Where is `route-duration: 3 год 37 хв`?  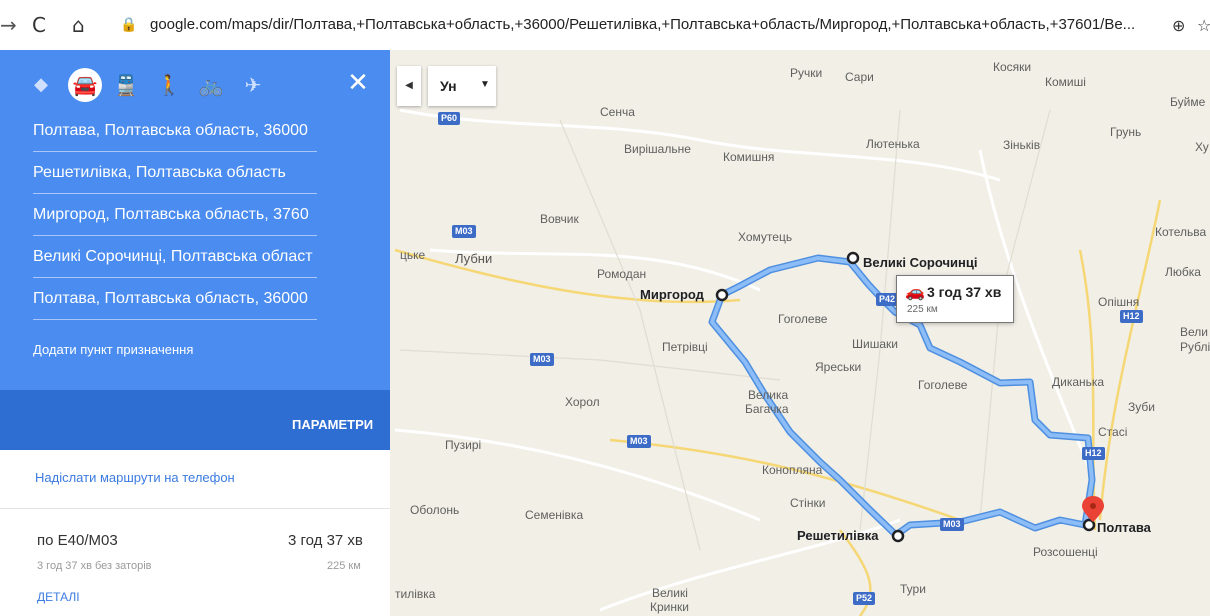 route-duration: 3 год 37 хв is located at coordinates (325, 540).